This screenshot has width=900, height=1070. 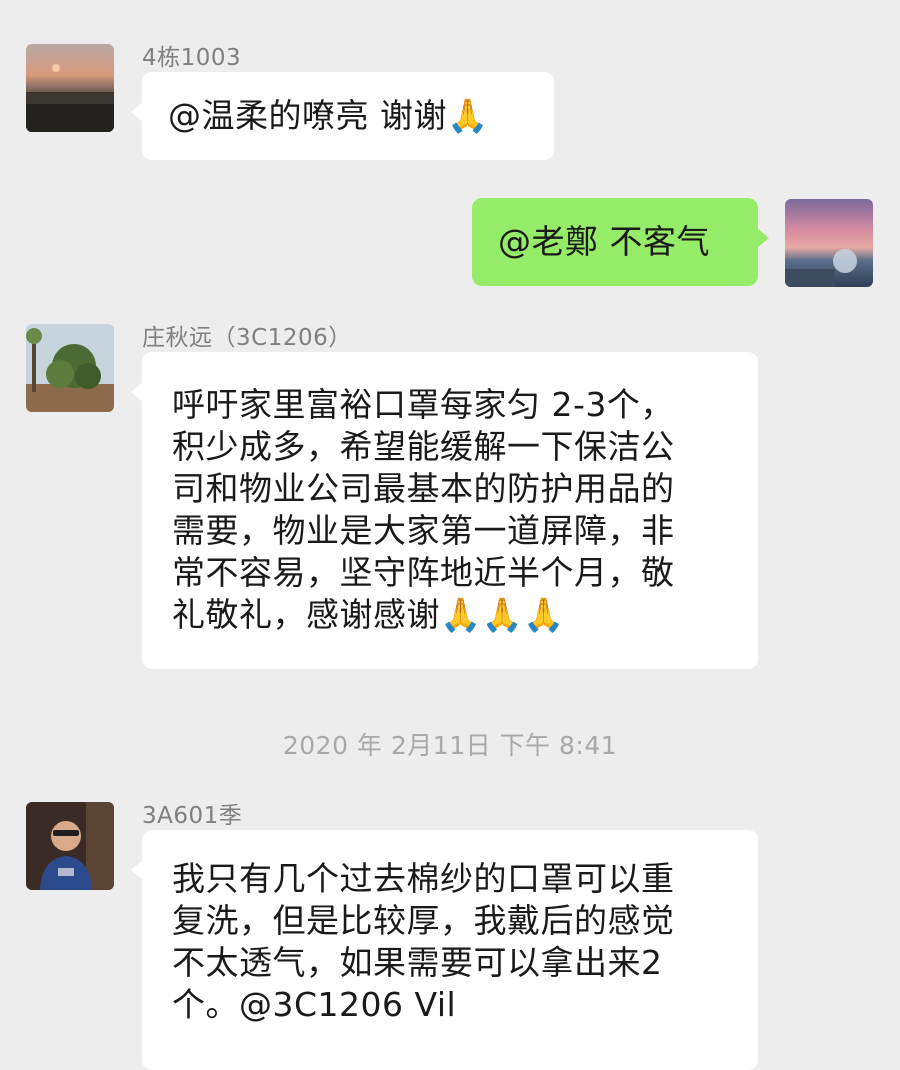 What do you see at coordinates (368, 614) in the screenshot?
I see `message-text-line: 礼敬礼，感谢感谢🙏🙏🙏` at bounding box center [368, 614].